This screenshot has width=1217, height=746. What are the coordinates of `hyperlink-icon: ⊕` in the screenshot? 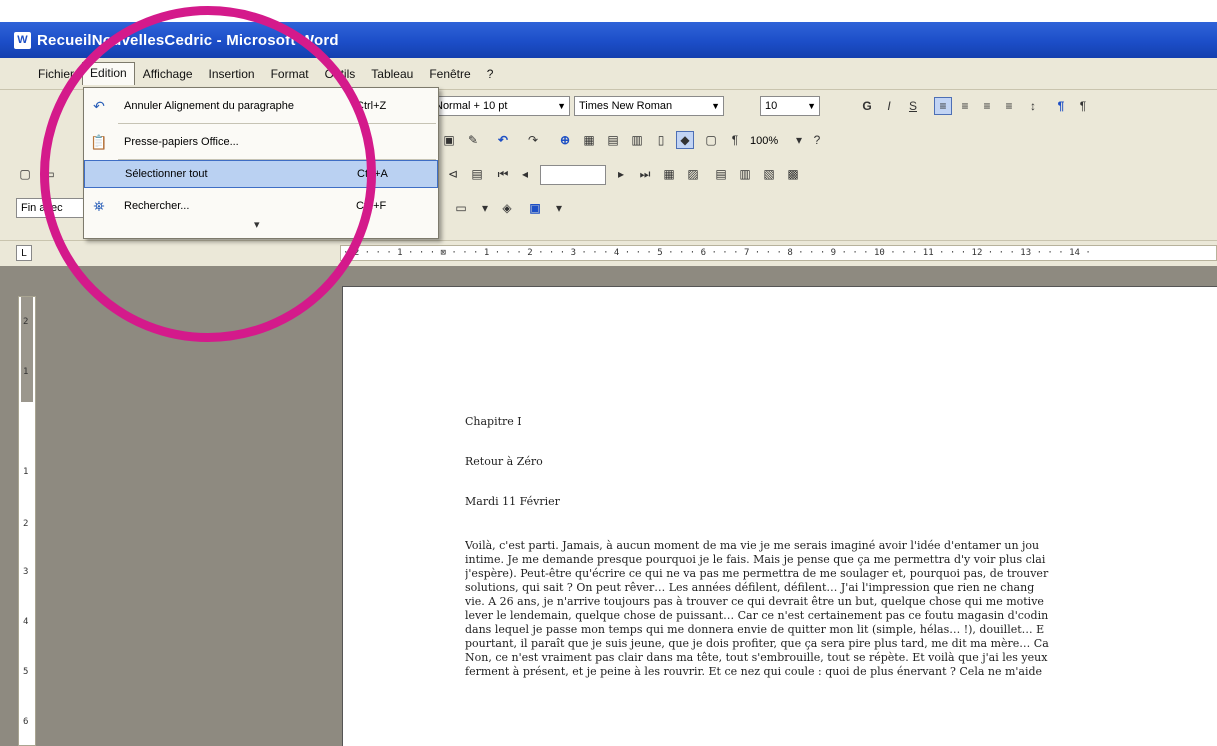 It's located at (565, 140).